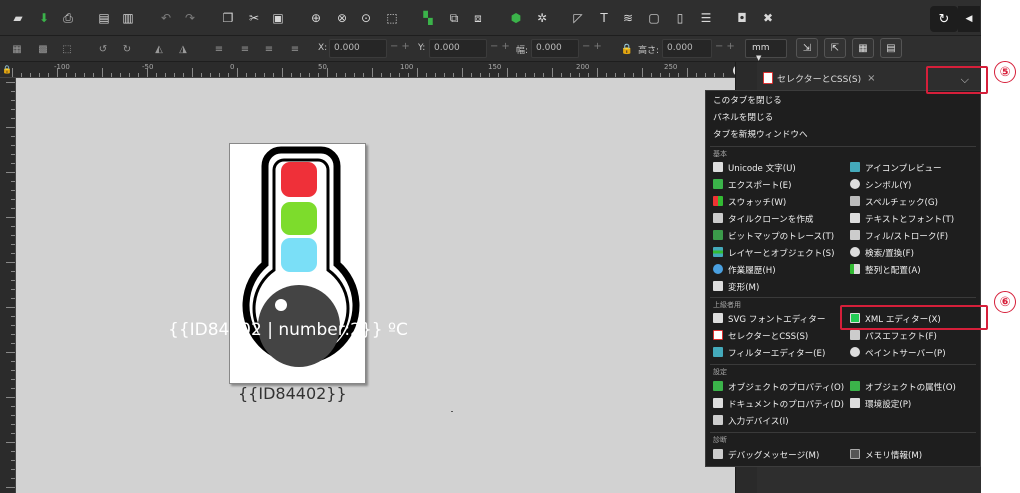  Describe the element at coordinates (706, 18) in the screenshot. I see `fill-stroke-icon: ☰` at that location.